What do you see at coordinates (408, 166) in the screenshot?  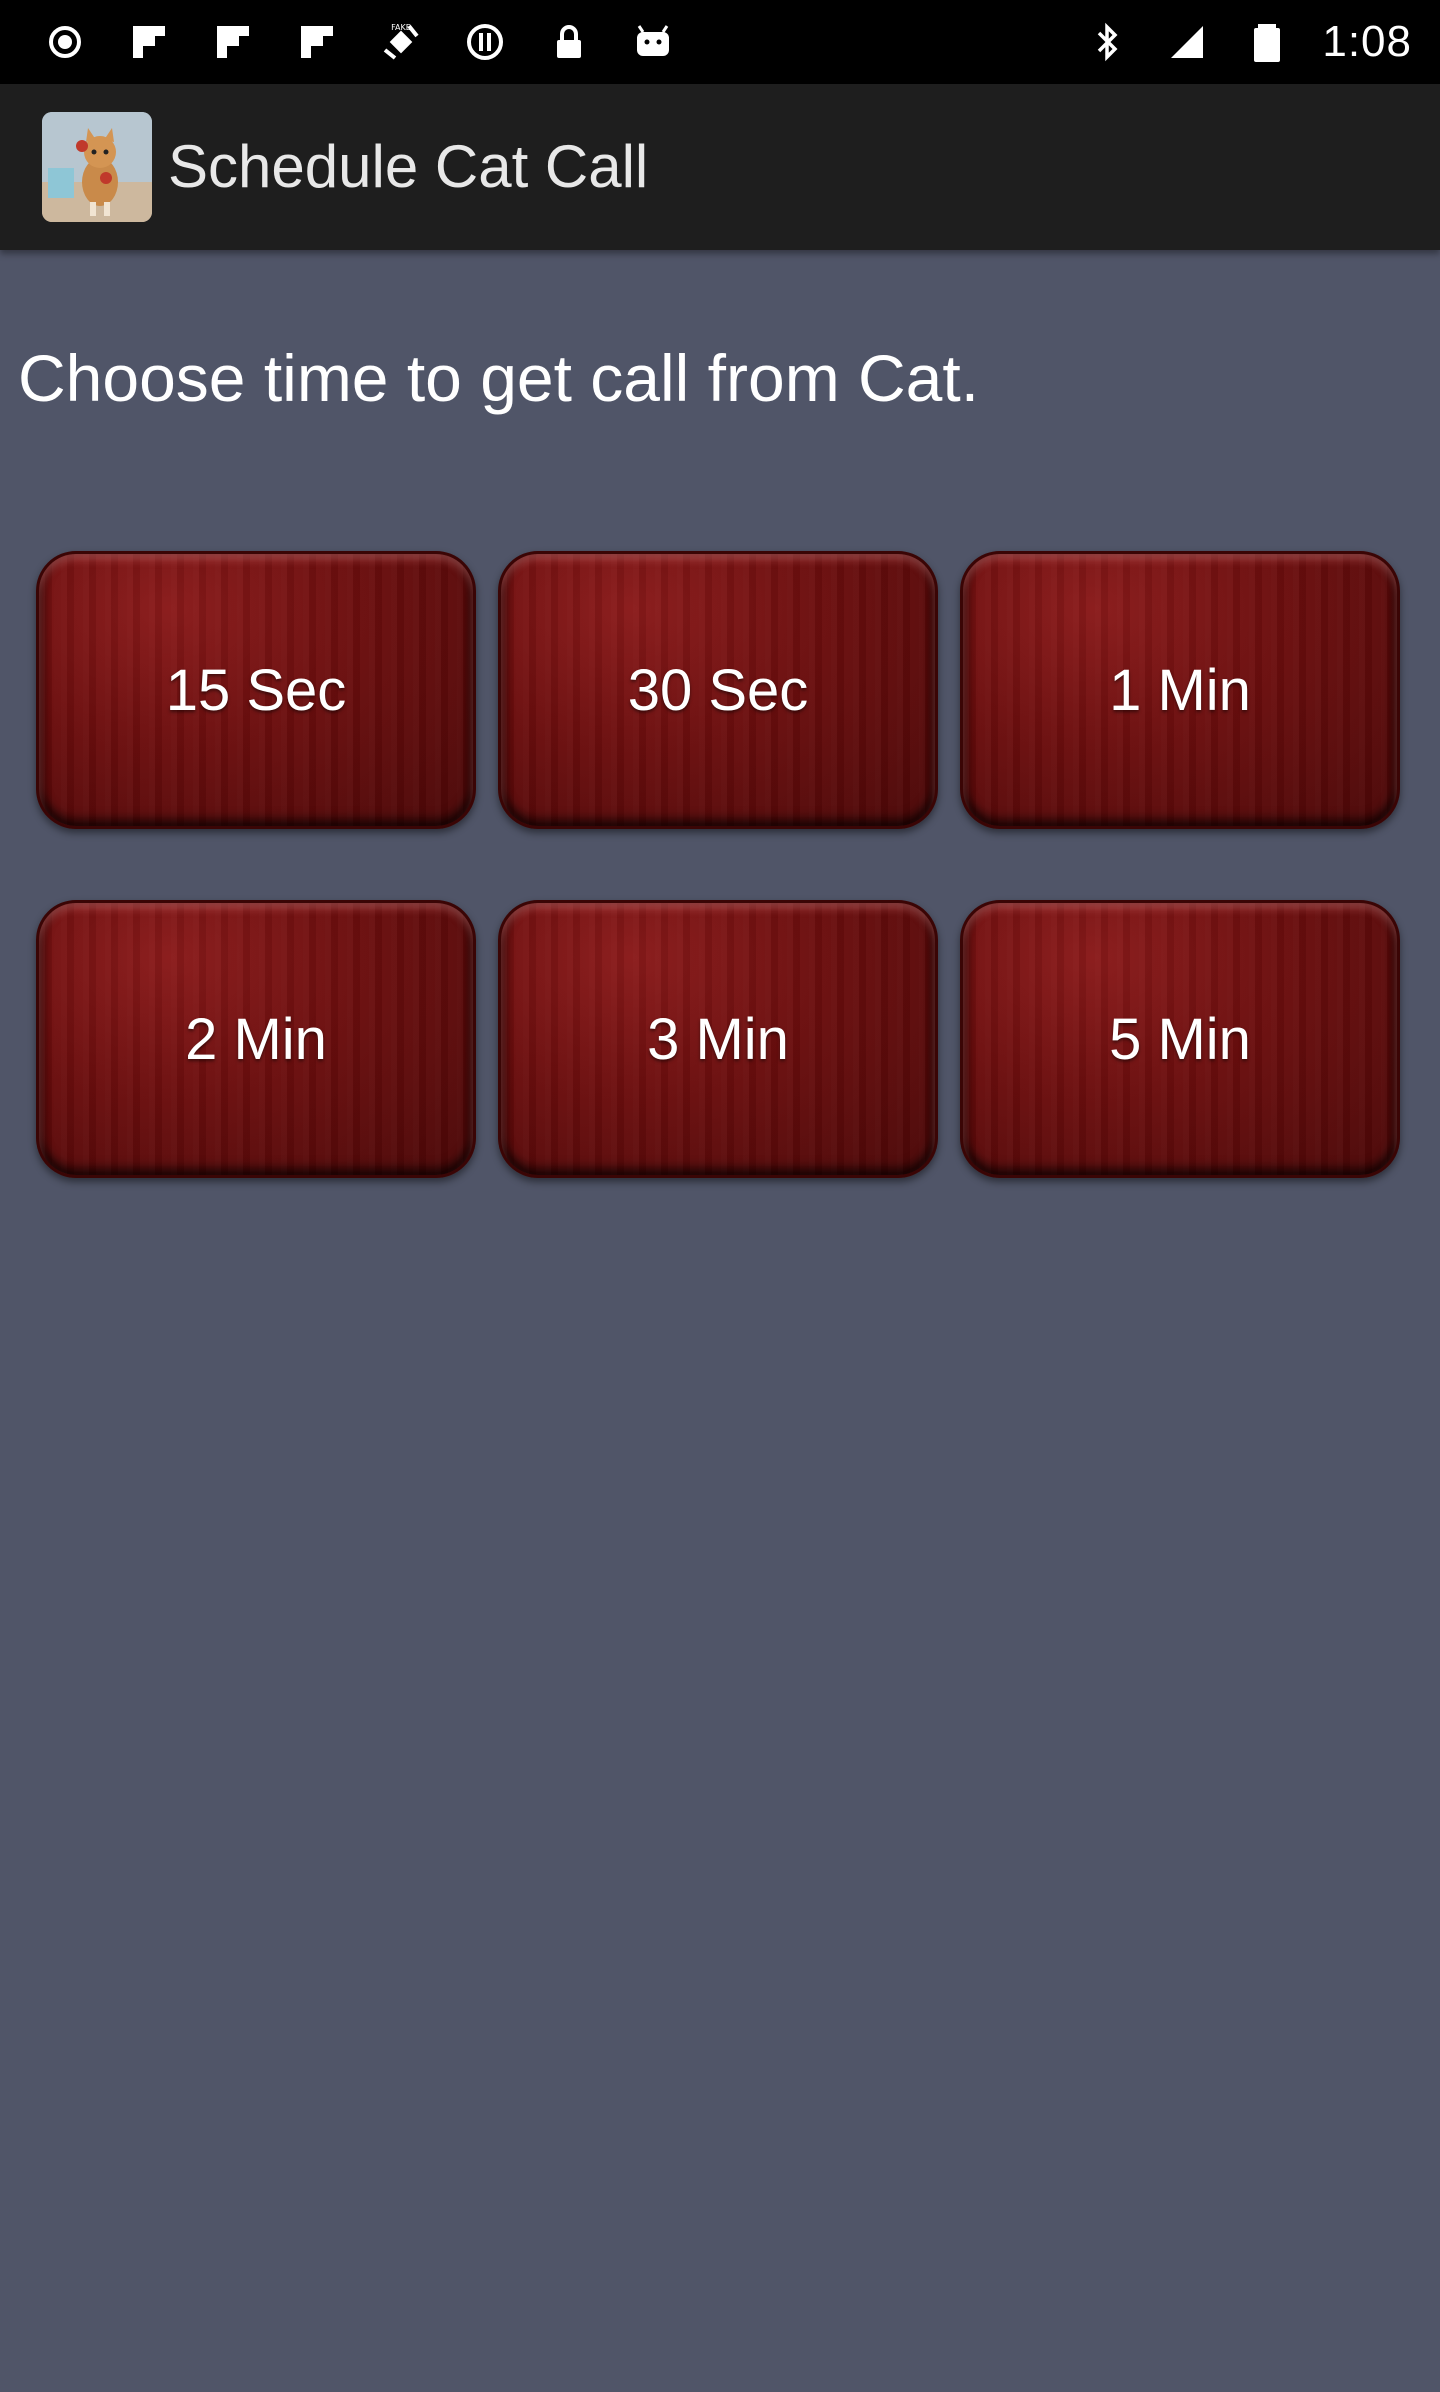 I see `app-title: Schedule Cat Call` at bounding box center [408, 166].